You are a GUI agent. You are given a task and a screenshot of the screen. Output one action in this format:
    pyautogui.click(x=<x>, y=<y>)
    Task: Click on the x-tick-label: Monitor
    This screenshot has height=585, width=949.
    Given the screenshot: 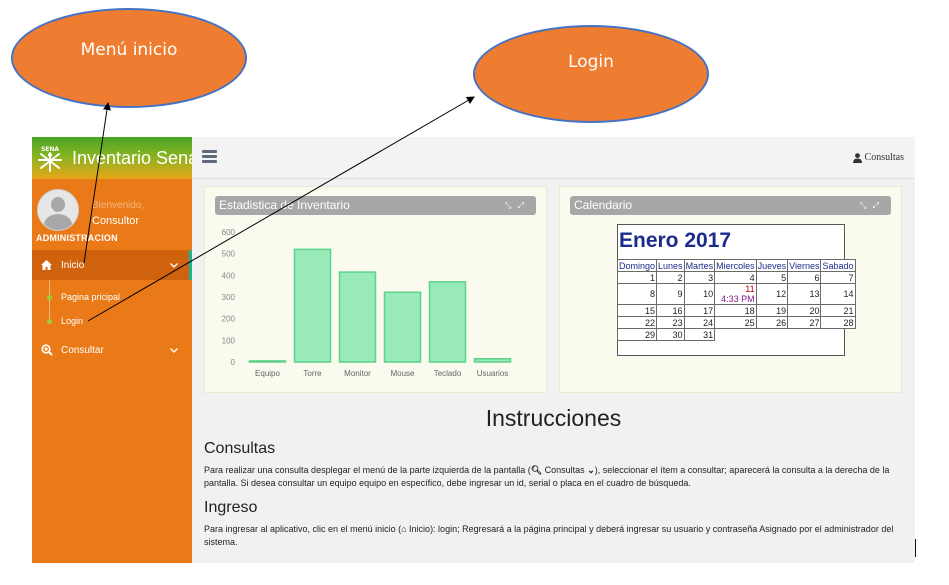 What is the action you would take?
    pyautogui.click(x=357, y=373)
    